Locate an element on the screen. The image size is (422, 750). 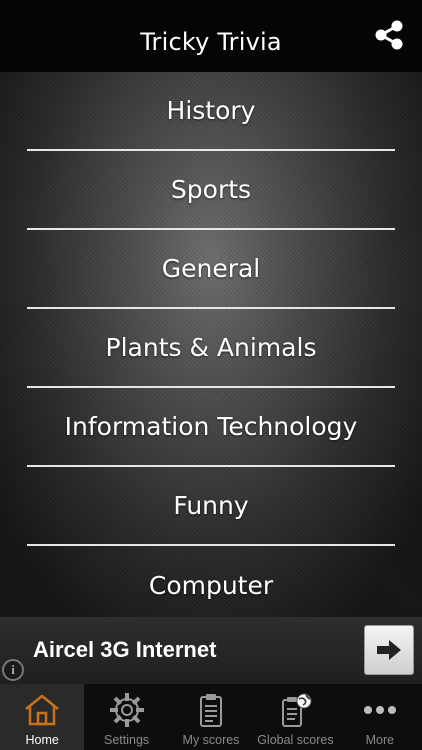
tab-label: Settings is located at coordinates (127, 740).